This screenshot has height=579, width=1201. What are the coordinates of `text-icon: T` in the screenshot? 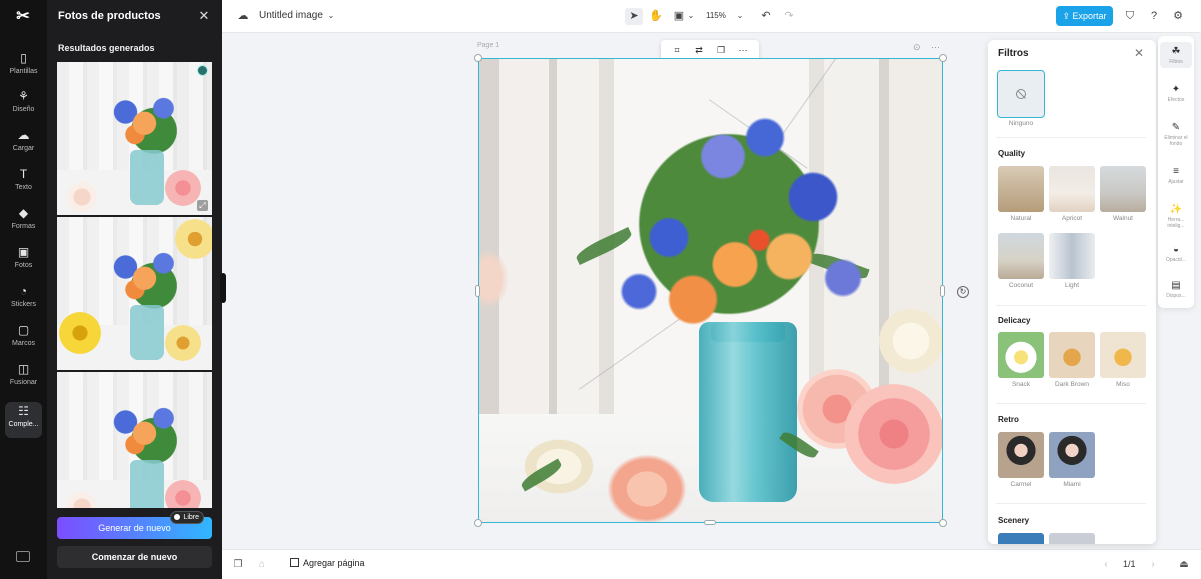 It's located at (23, 174).